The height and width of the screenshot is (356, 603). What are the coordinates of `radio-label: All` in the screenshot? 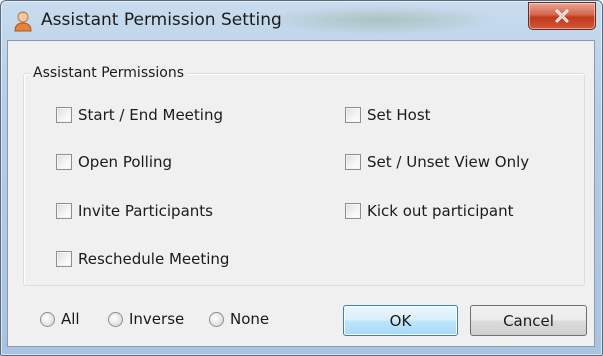 It's located at (70, 319).